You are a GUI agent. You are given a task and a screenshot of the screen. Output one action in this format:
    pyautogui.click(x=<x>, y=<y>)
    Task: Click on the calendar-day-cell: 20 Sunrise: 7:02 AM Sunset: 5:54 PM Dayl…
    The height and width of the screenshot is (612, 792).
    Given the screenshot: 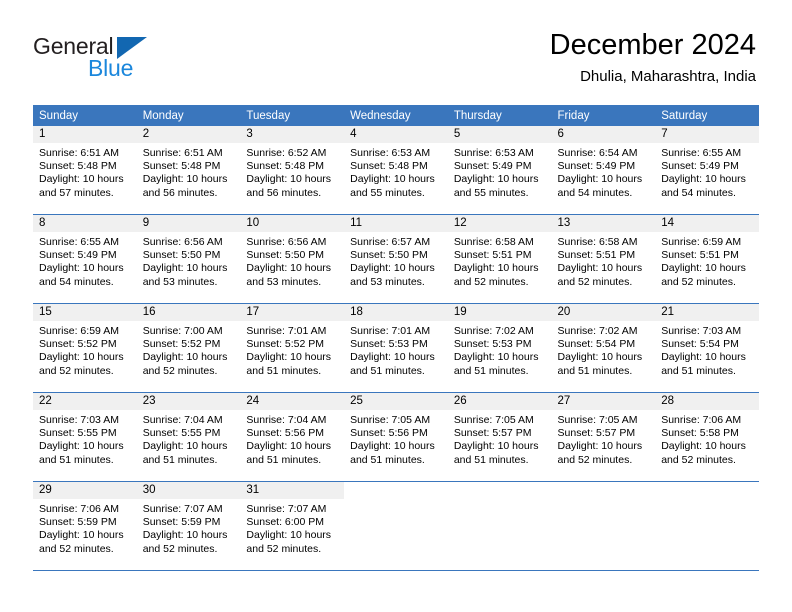 What is the action you would take?
    pyautogui.click(x=603, y=348)
    